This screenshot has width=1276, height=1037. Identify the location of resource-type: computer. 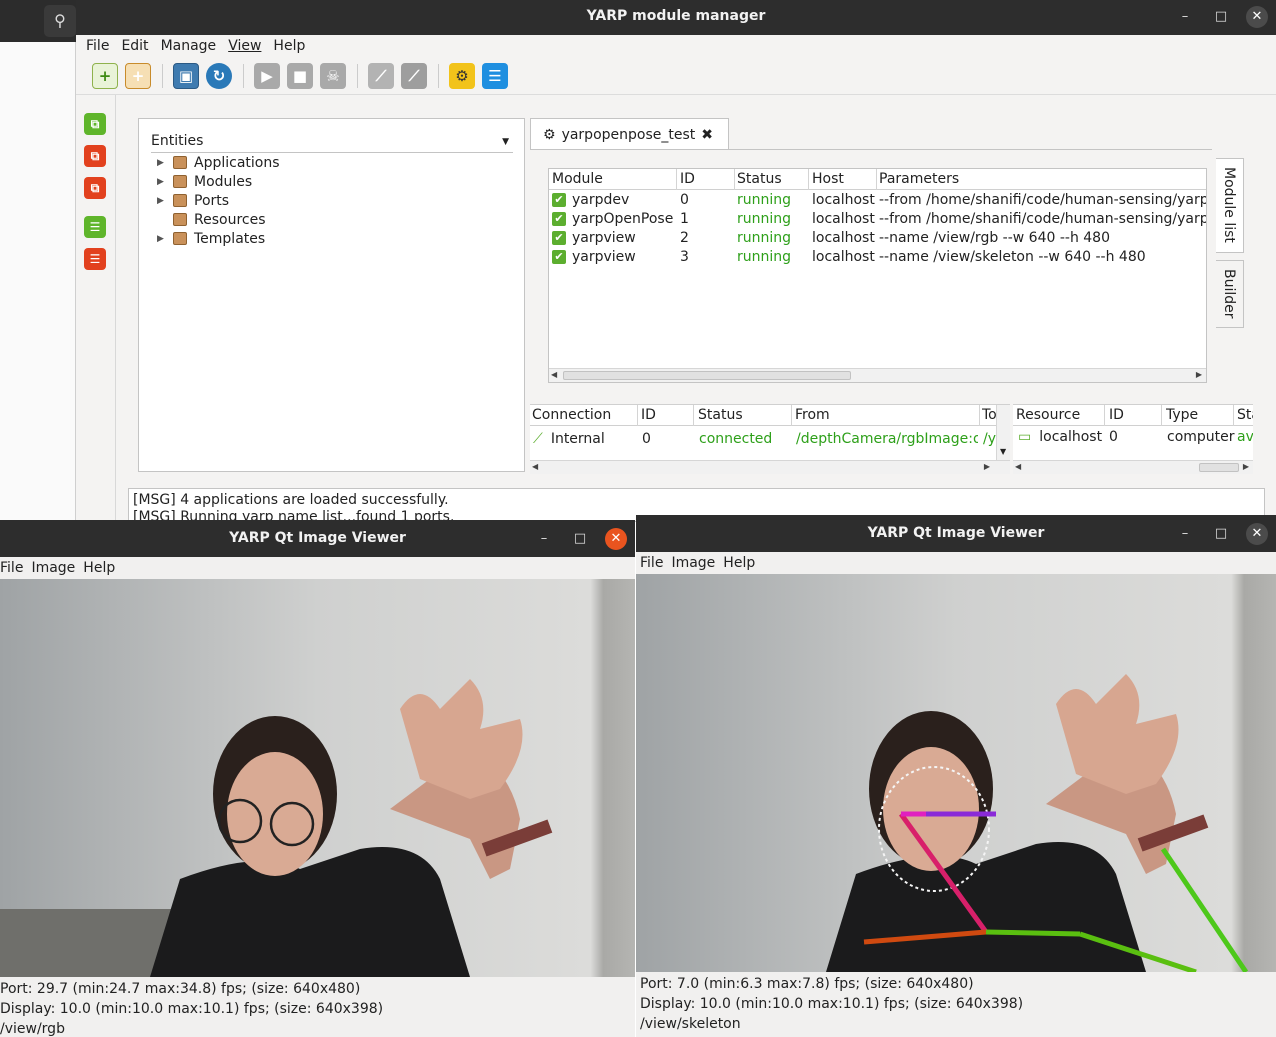
(1201, 437).